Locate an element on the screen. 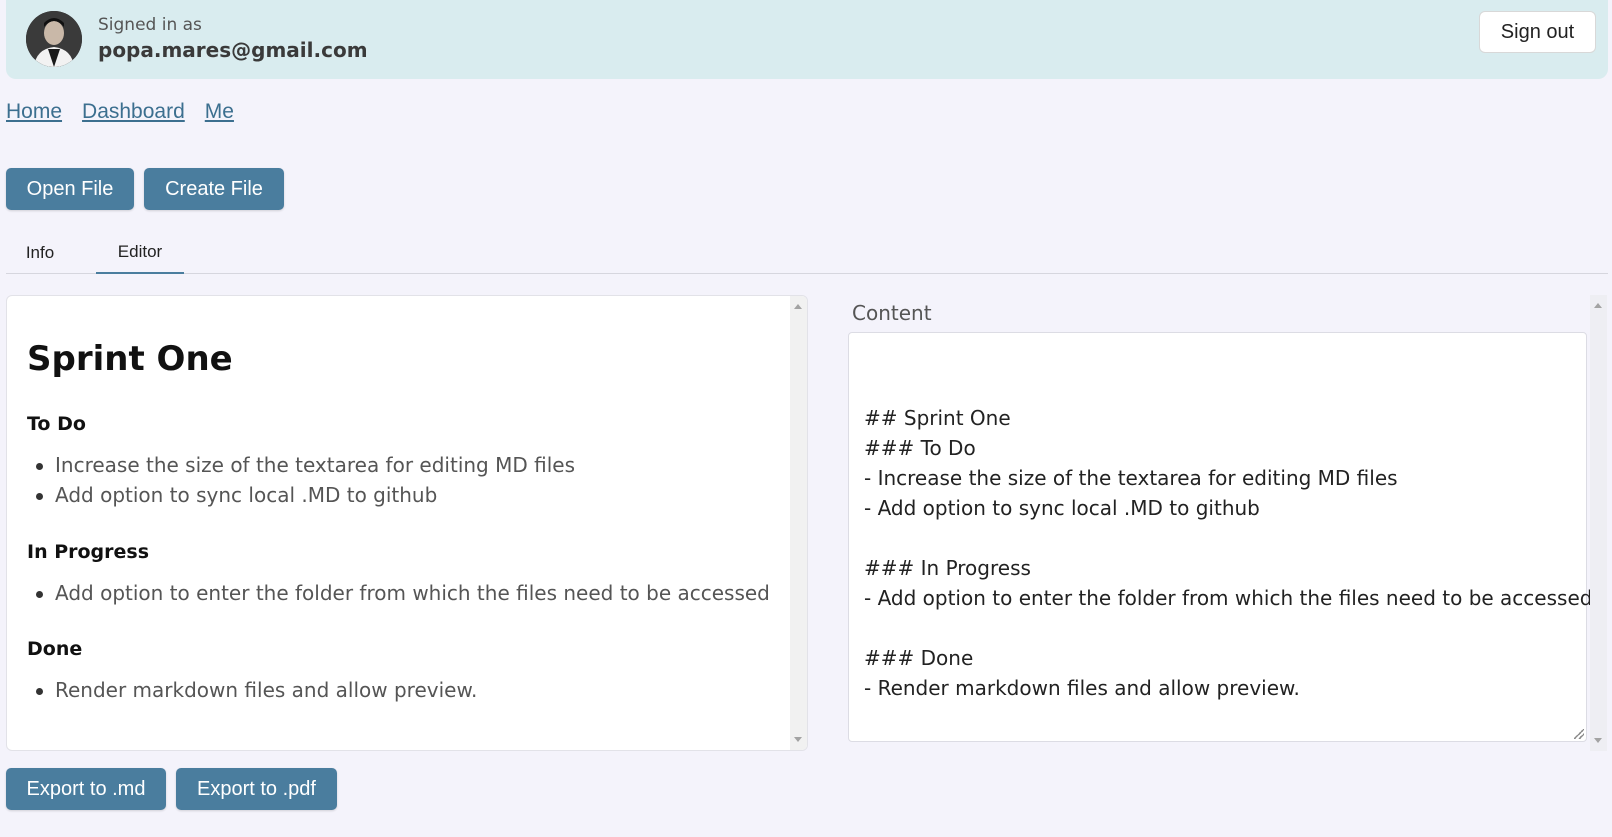  signed-in-label: Signed in as is located at coordinates (150, 25).